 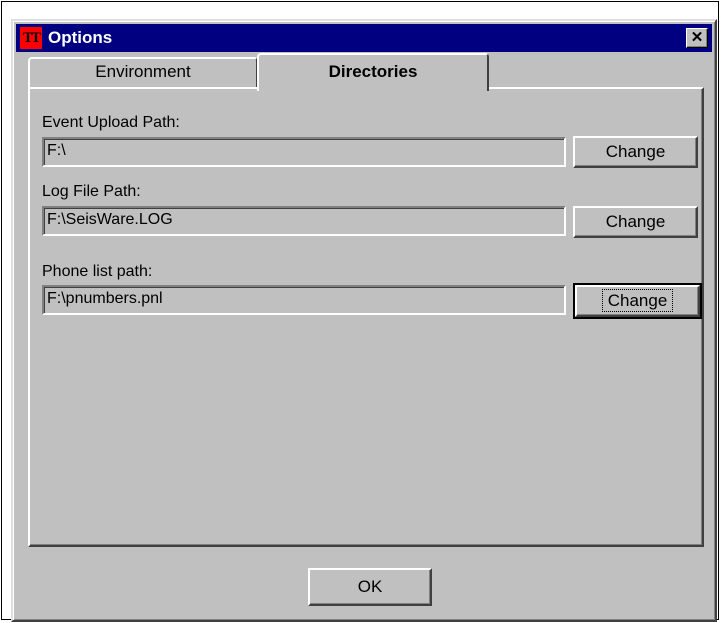 I want to click on log-file-change-button: Change, so click(x=635, y=222).